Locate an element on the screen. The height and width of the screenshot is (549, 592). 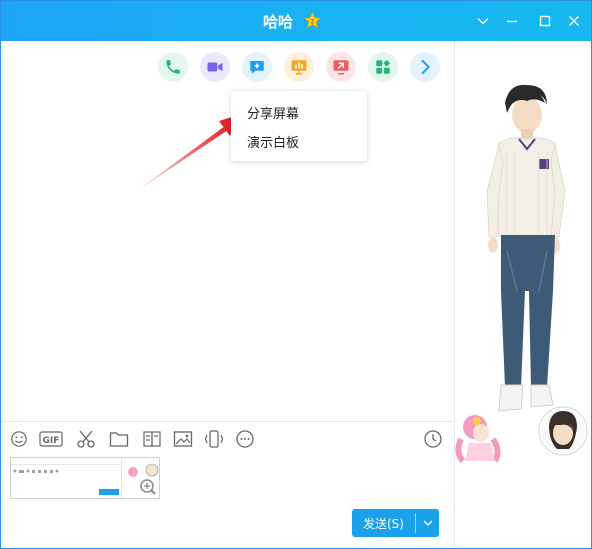
minimize-button is located at coordinates (512, 21).